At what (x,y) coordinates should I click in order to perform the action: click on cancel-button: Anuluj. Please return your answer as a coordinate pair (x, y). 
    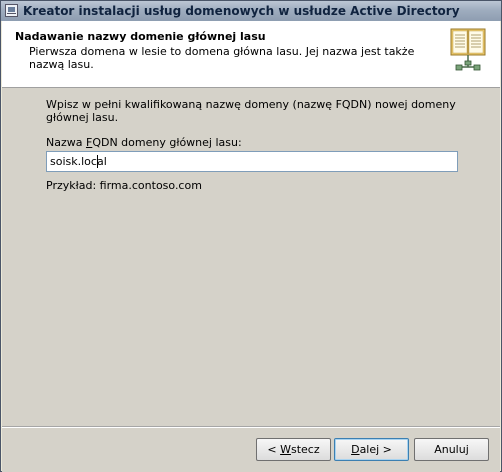
    Looking at the image, I should click on (451, 449).